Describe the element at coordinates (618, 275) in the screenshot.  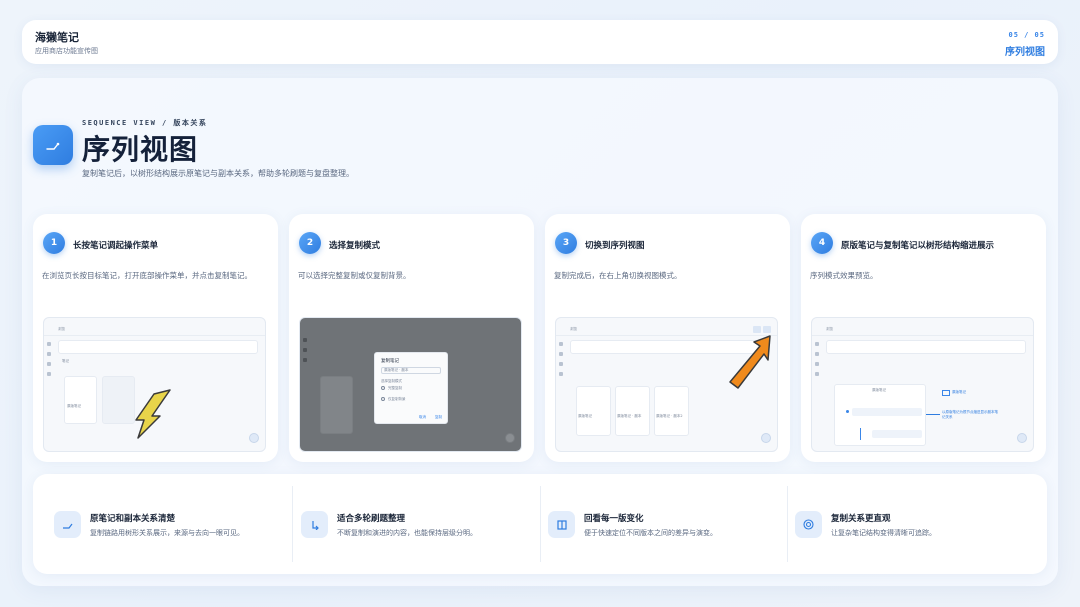
I see `step-description: 复制完成后，在右上角切换视图模式。` at that location.